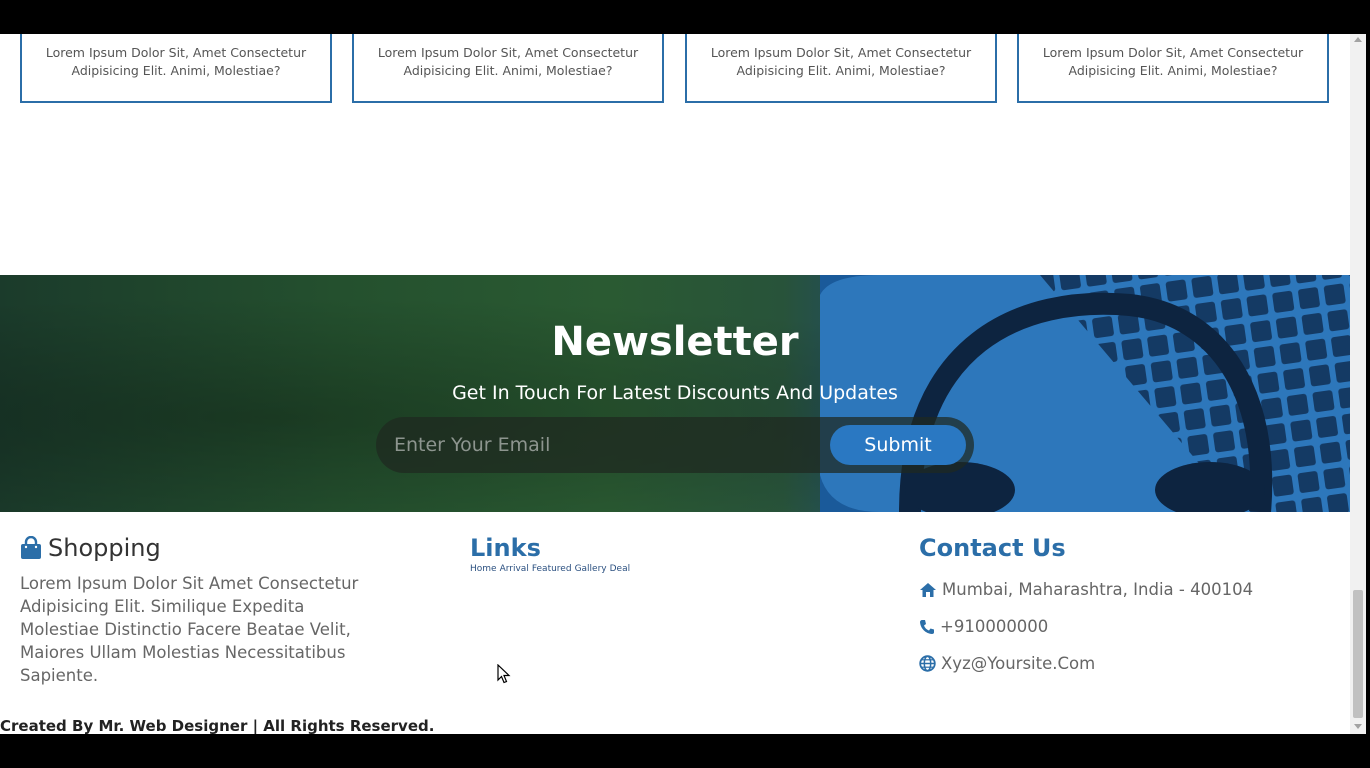  What do you see at coordinates (1129, 626) in the screenshot?
I see `contact-phone: +910000000` at bounding box center [1129, 626].